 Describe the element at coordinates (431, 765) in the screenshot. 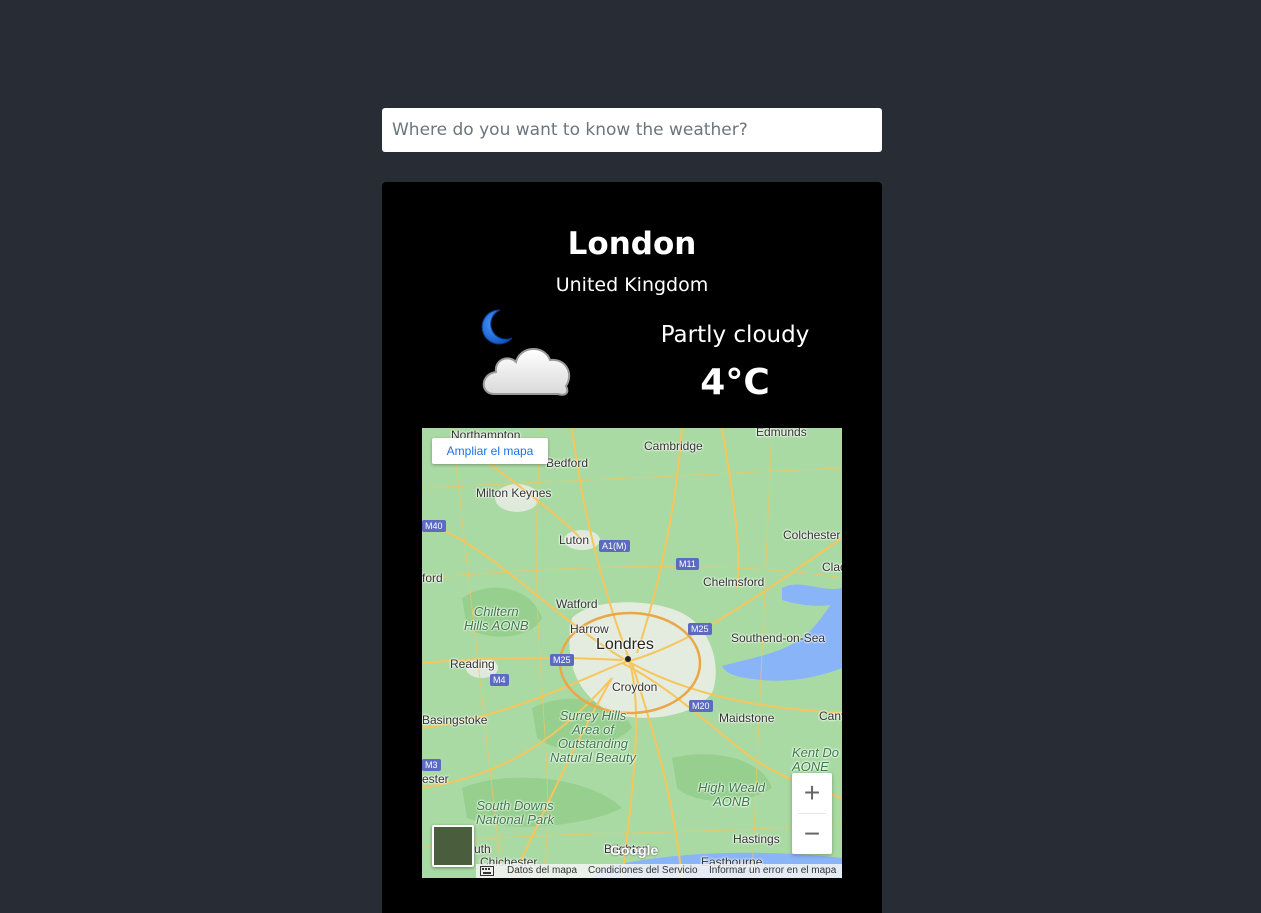

I see `motorway-shield-m3: M3` at that location.